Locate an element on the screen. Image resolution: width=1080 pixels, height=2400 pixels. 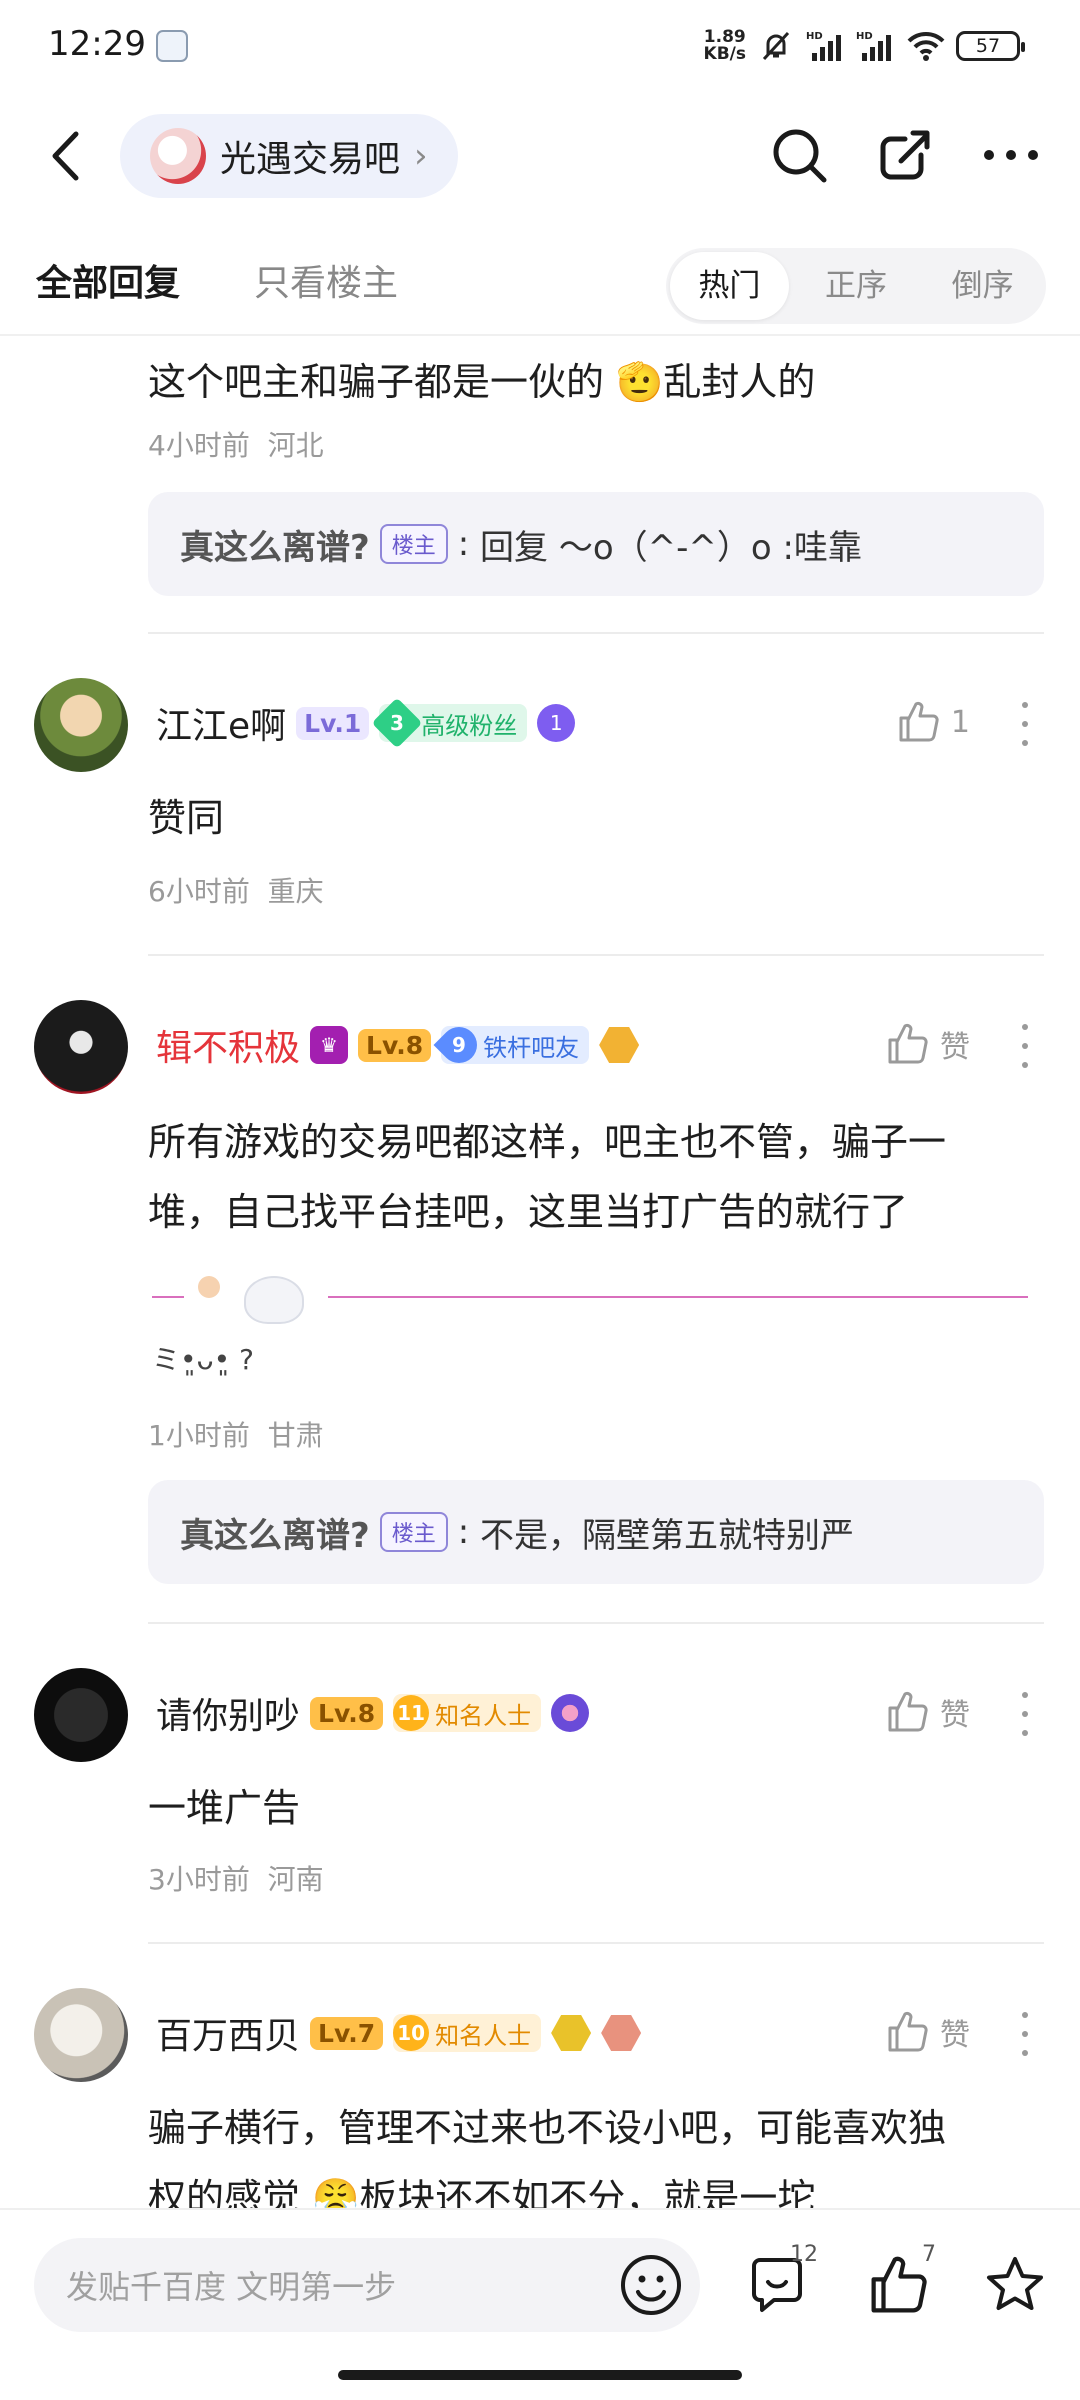
comment-meta: 6小时前 重庆 is located at coordinates (236, 890).